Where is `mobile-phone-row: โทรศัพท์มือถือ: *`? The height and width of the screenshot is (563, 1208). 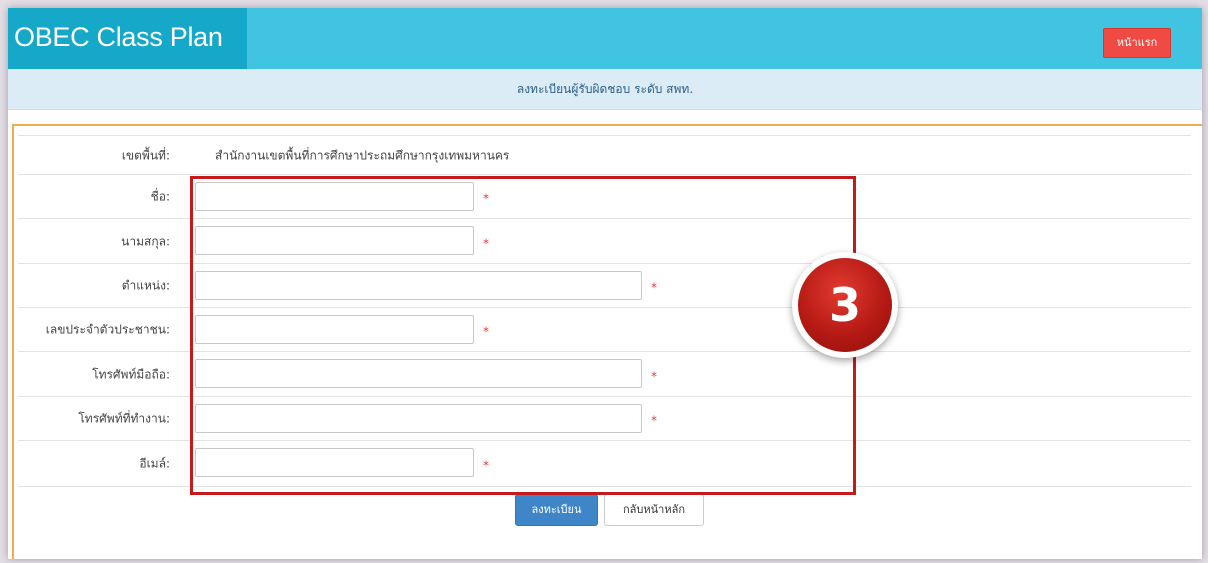 mobile-phone-row: โทรศัพท์มือถือ: * is located at coordinates (604, 374).